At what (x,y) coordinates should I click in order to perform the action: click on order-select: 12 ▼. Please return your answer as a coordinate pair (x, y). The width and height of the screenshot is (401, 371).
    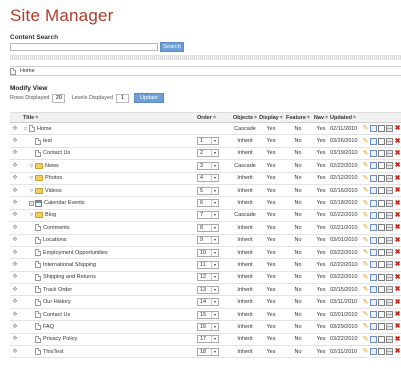
    Looking at the image, I should click on (208, 277).